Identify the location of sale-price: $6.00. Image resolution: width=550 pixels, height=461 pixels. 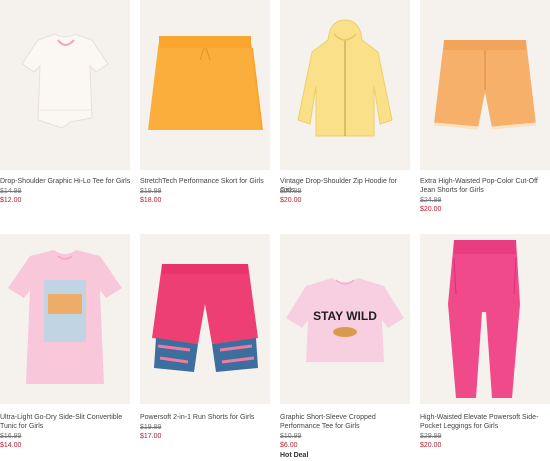
(289, 445).